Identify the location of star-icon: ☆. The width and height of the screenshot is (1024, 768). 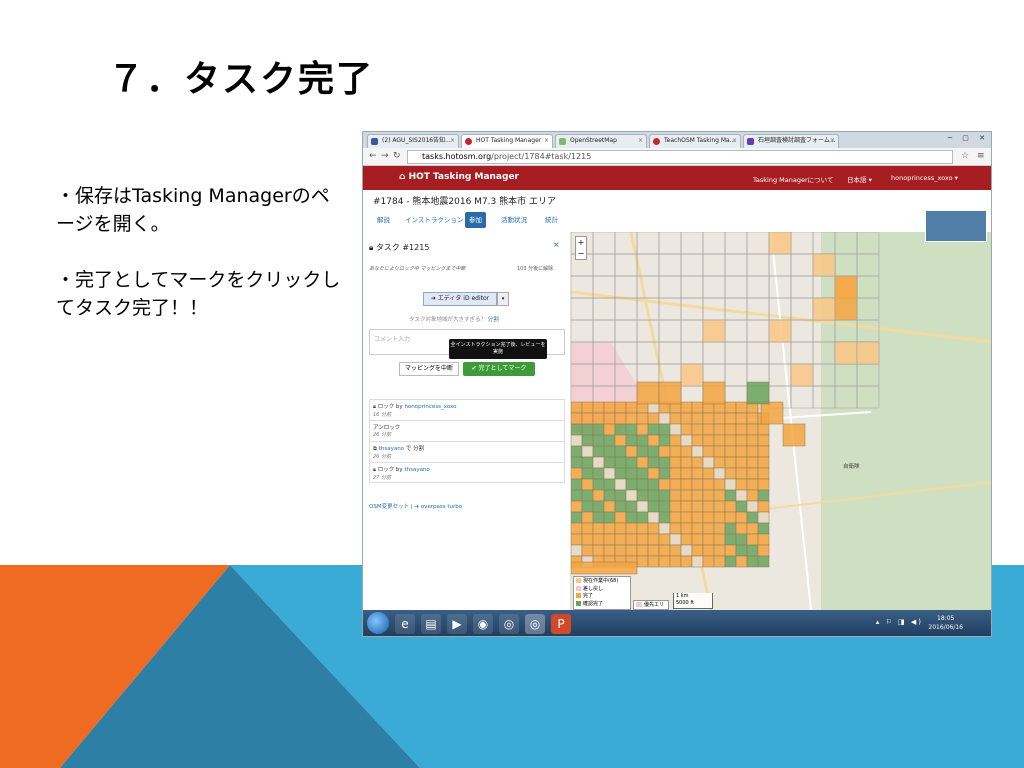
(965, 156).